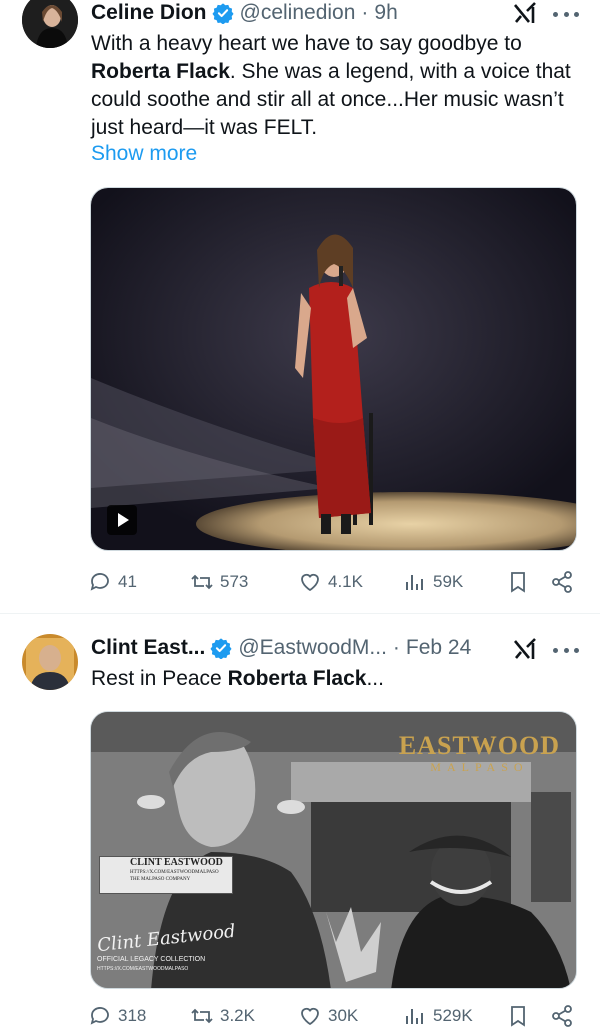 Image resolution: width=600 pixels, height=1029 pixels. Describe the element at coordinates (453, 1015) in the screenshot. I see `views-count: 529K` at that location.